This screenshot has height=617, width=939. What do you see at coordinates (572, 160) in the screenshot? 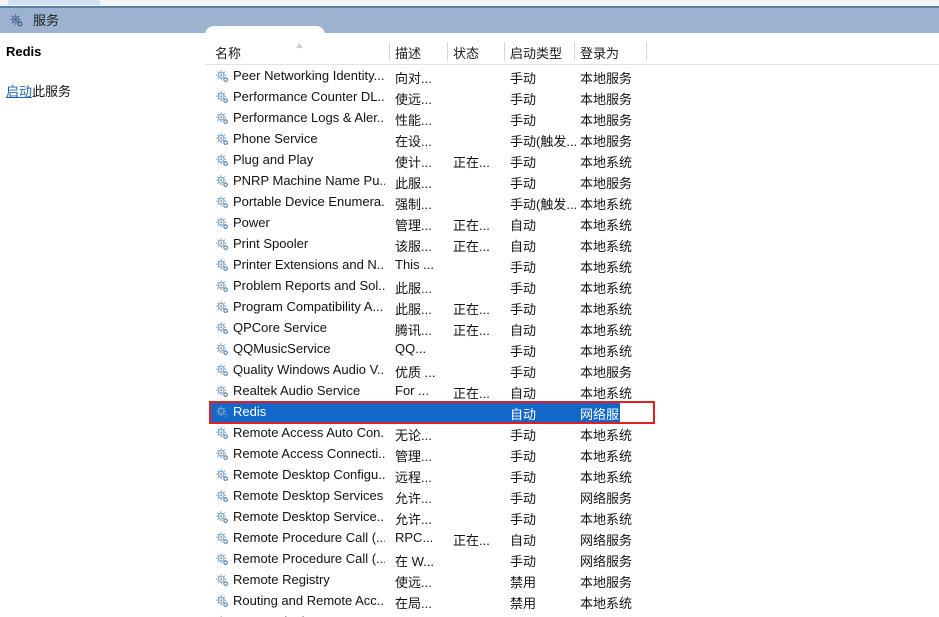
I see `table-row: Plug and Play 使计... 正在... 手动 本地系统` at bounding box center [572, 160].